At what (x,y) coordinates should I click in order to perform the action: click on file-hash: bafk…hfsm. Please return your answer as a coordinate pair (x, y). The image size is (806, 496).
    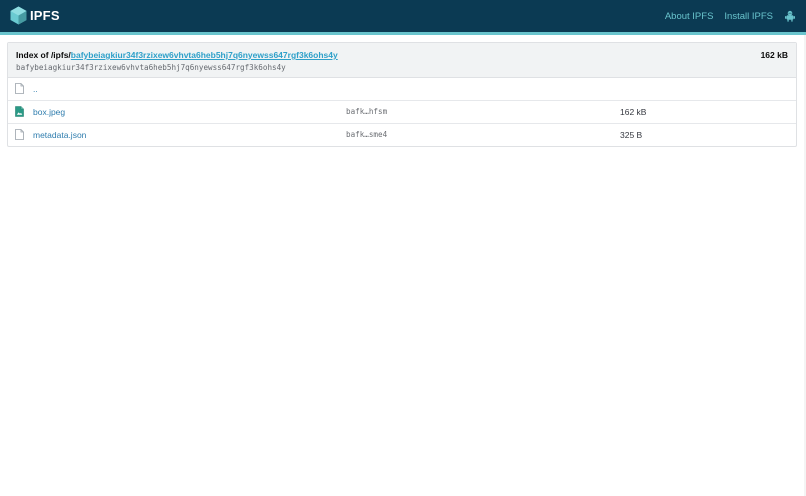
    Looking at the image, I should click on (366, 111).